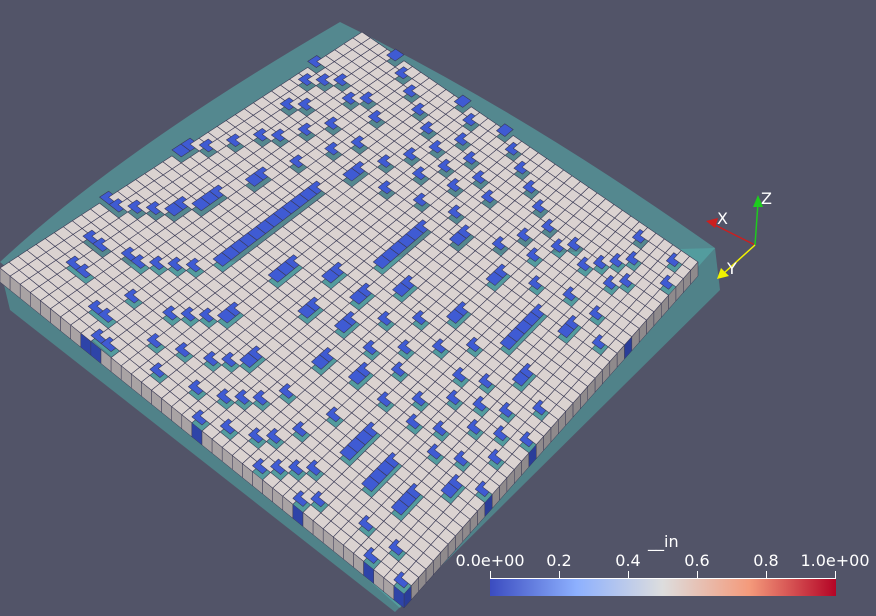 The image size is (876, 616). I want to click on z-axis-line, so click(756, 224).